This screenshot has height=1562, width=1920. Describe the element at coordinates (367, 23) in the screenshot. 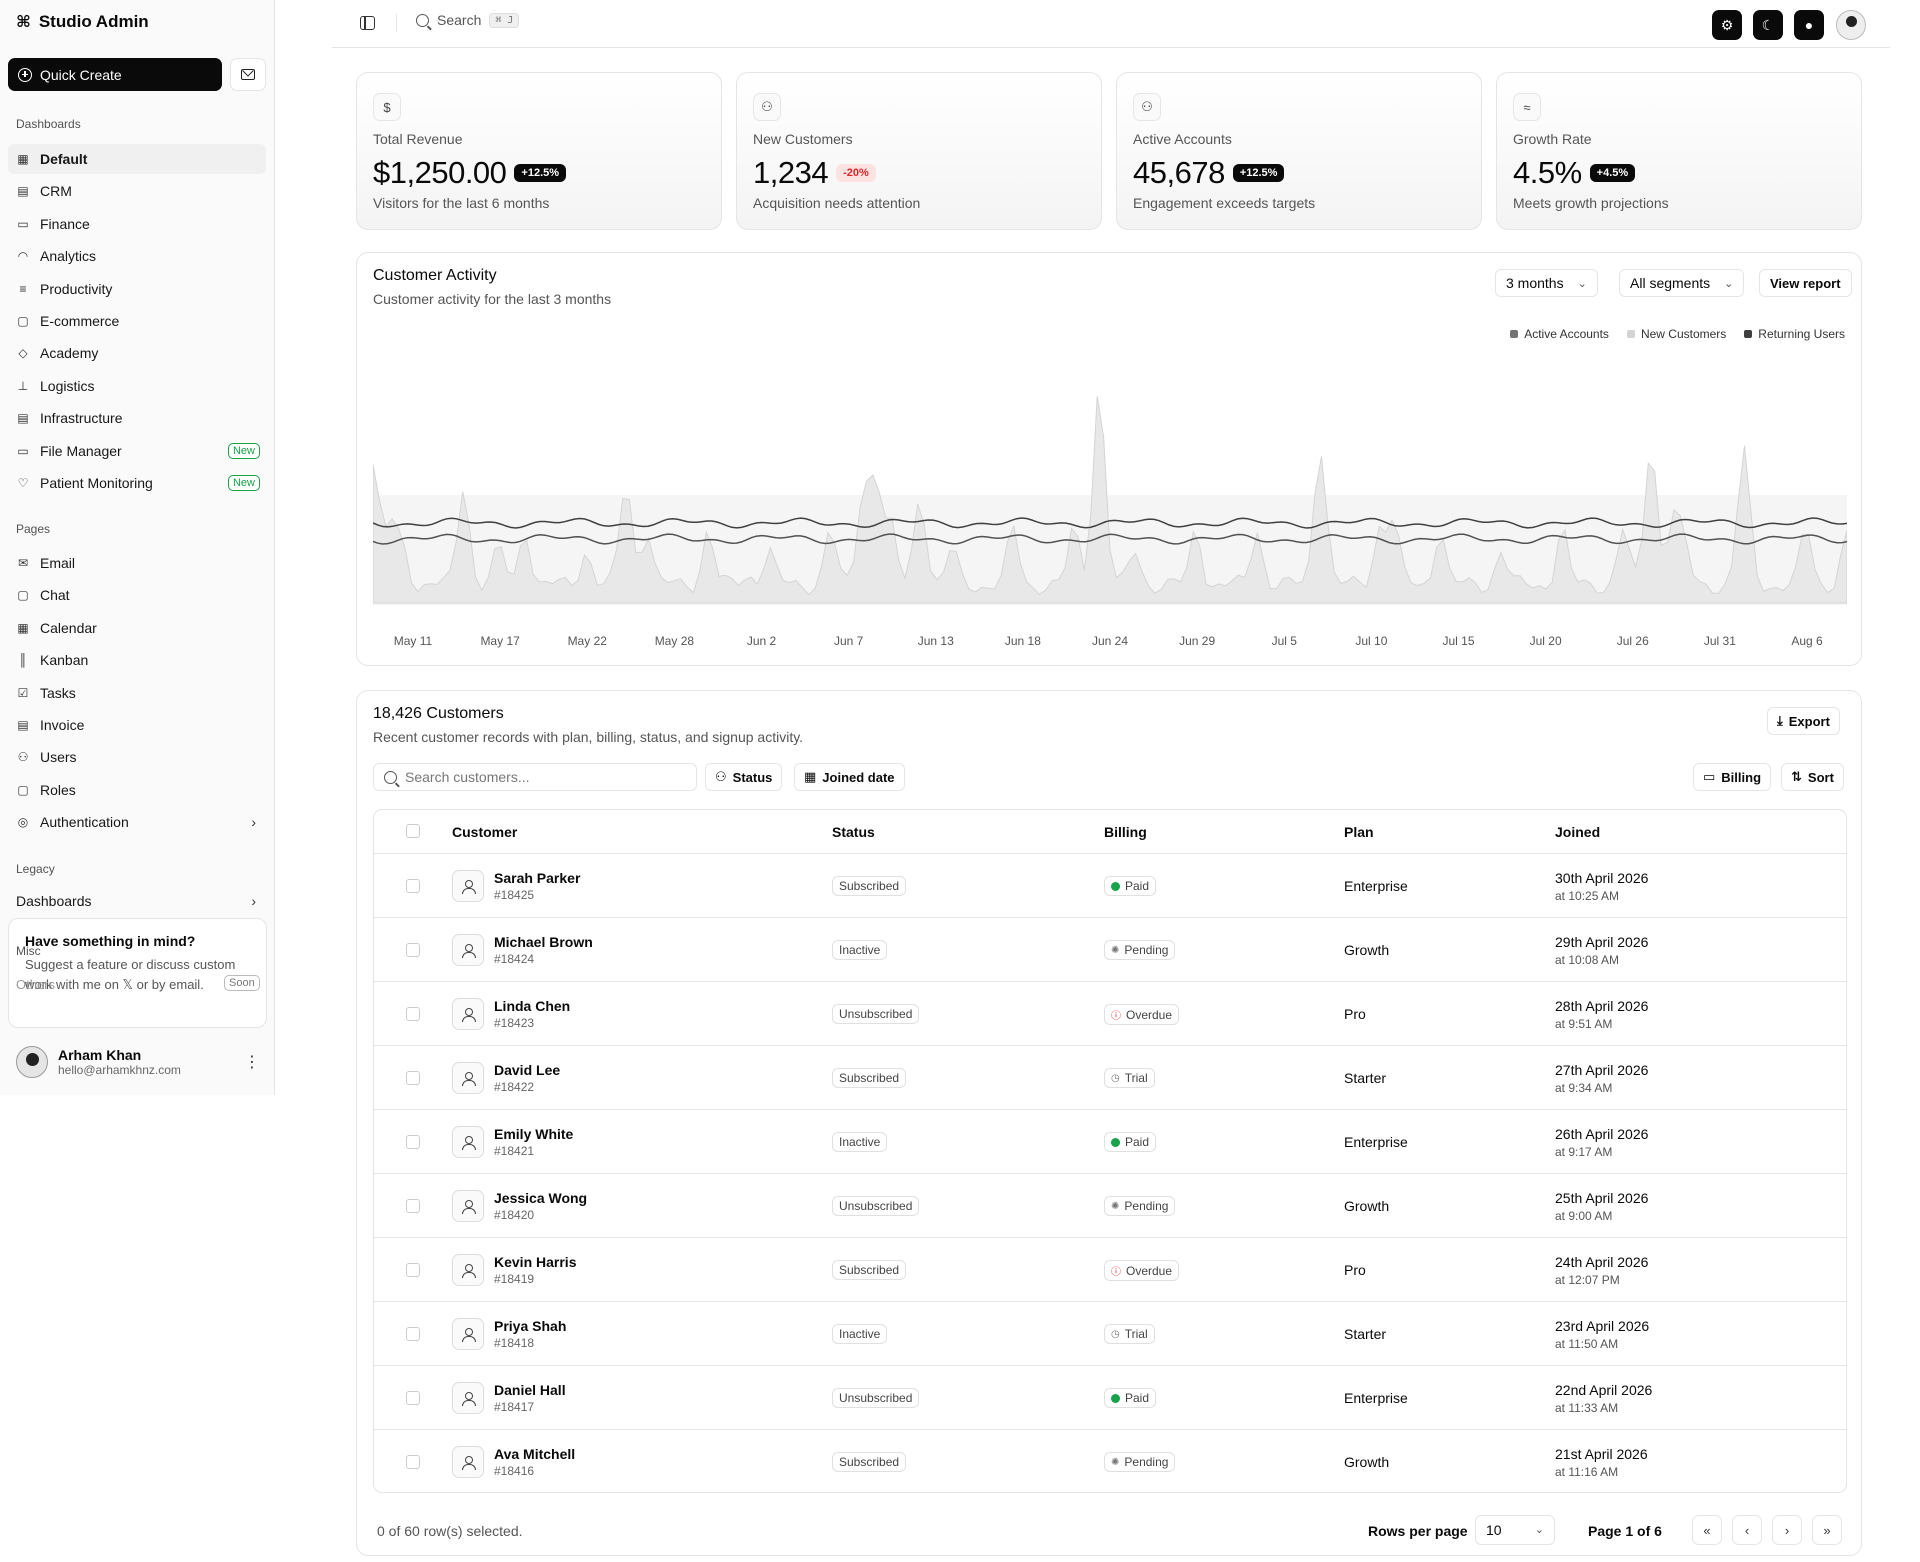

I see `sidebar-toggle-icon` at that location.